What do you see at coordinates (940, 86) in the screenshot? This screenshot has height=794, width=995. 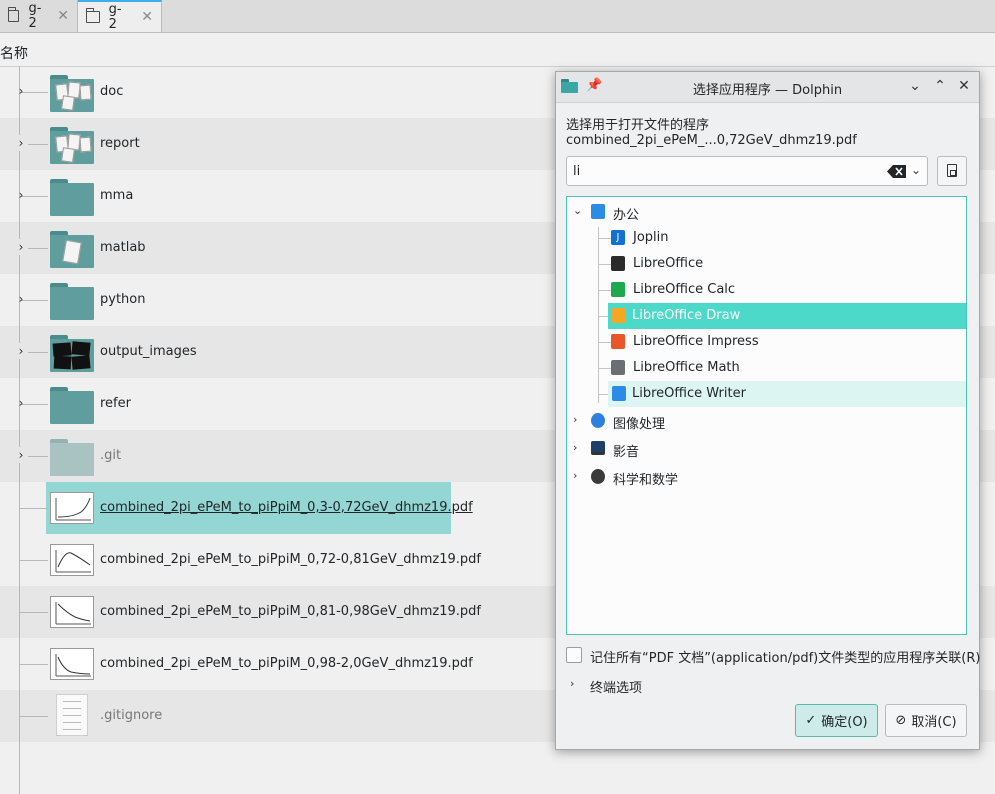 I see `maximize-icon: ⌃` at bounding box center [940, 86].